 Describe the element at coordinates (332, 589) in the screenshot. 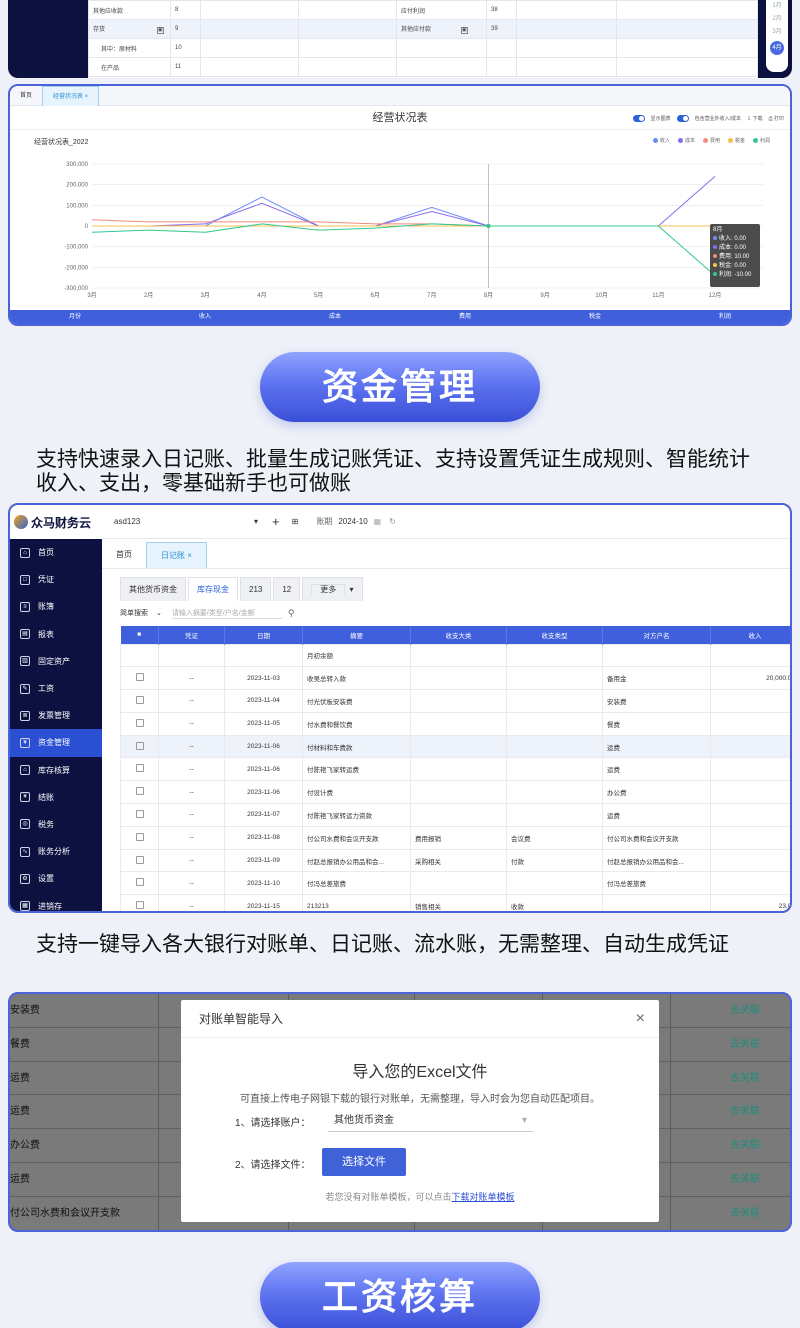

I see `tab-more: 更多 ▾` at that location.